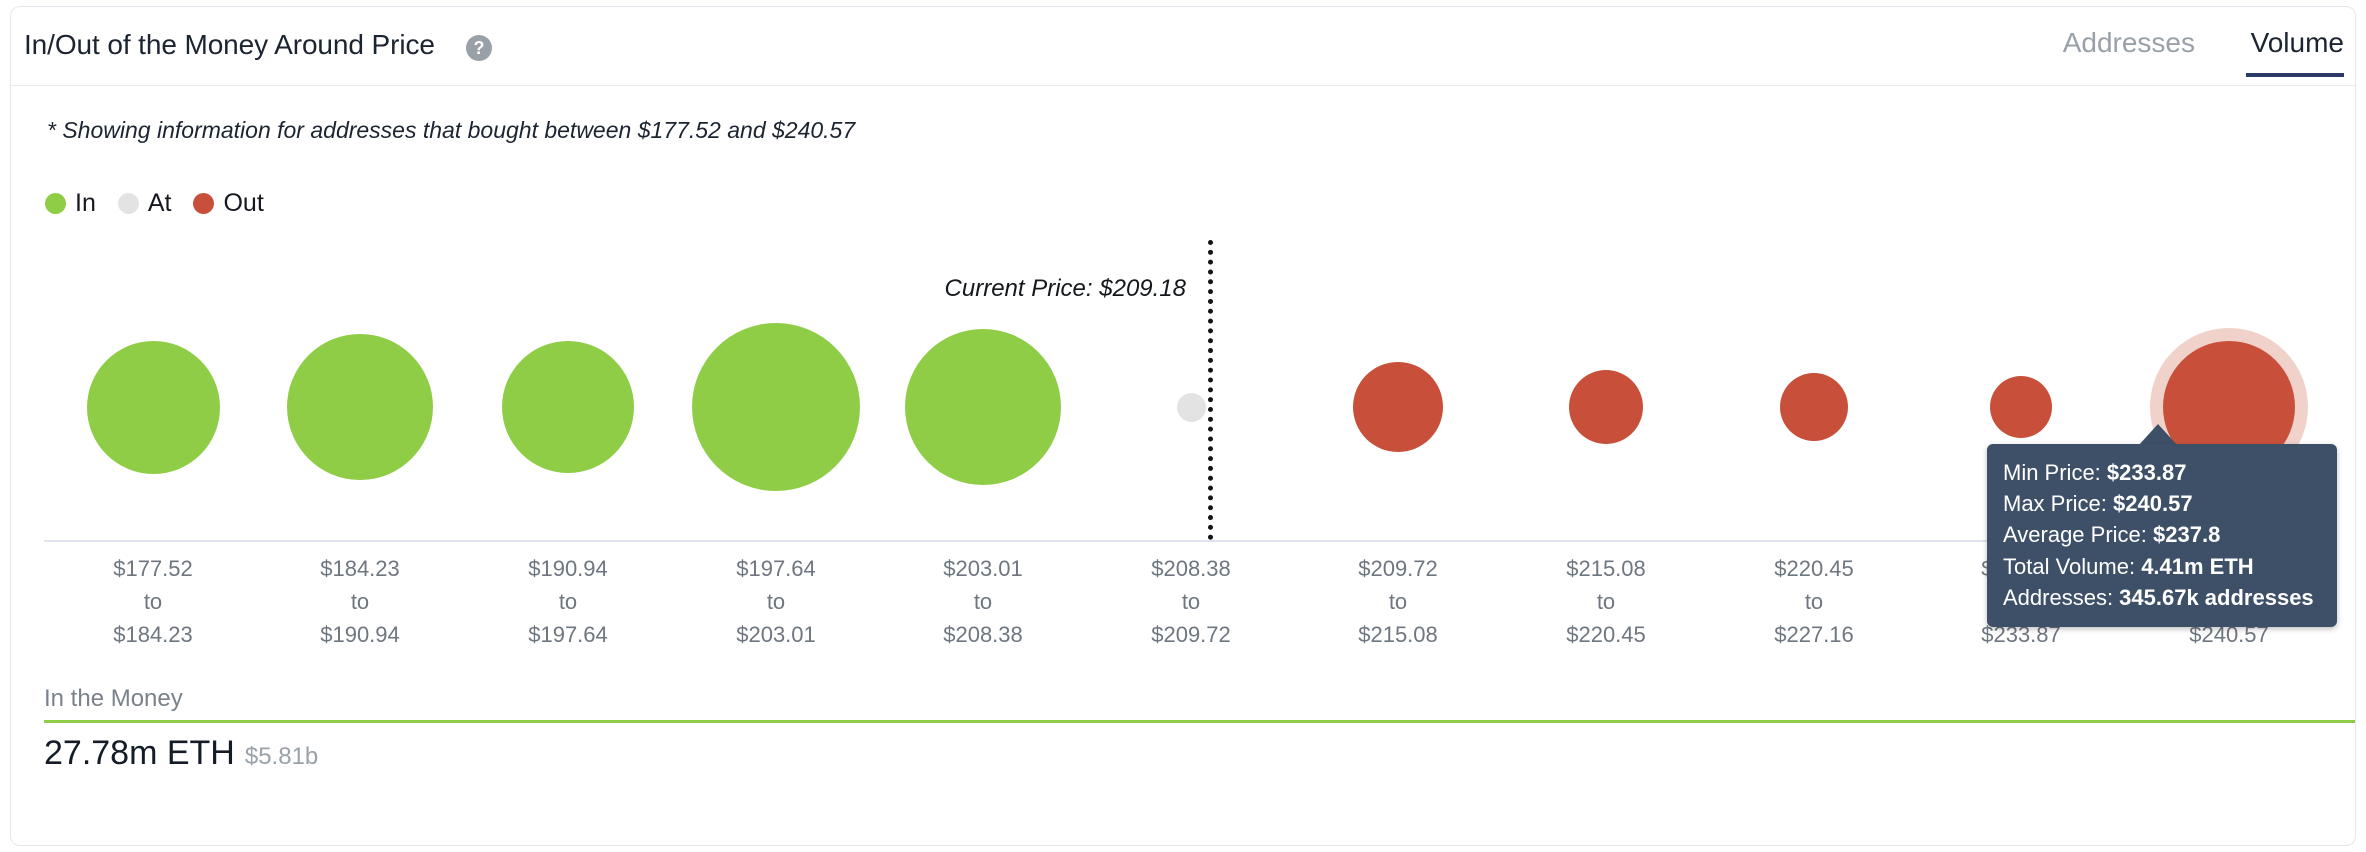 This screenshot has height=852, width=2366. Describe the element at coordinates (2297, 48) in the screenshot. I see `tab-volume: Volume` at that location.